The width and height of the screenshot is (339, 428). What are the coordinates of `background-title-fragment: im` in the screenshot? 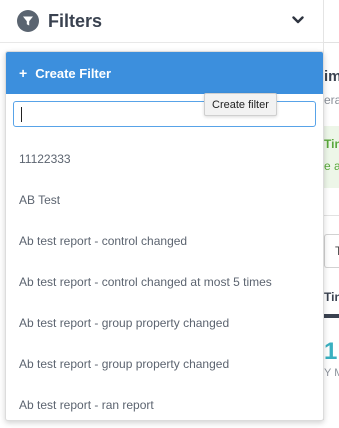 It's located at (331, 76).